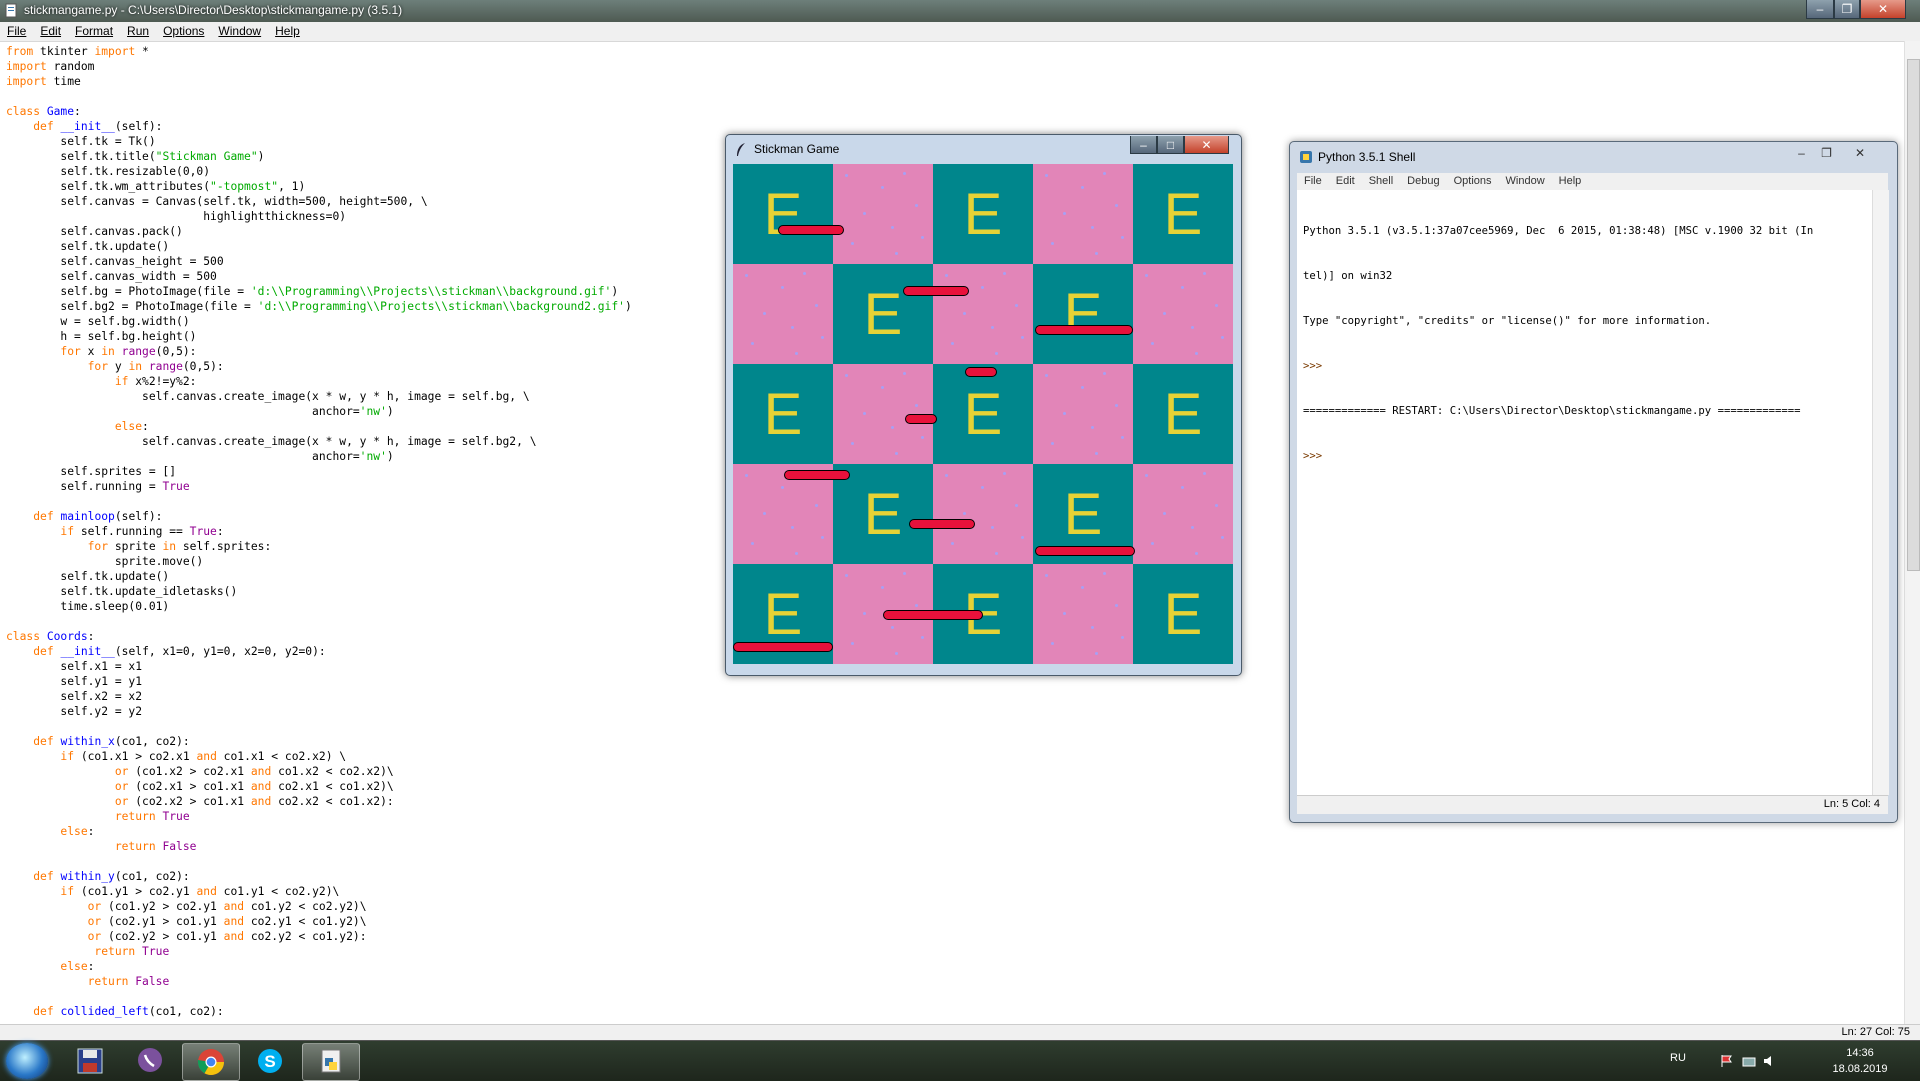 Image resolution: width=1920 pixels, height=1081 pixels. Describe the element at coordinates (138, 31) in the screenshot. I see `menu-run: Run` at that location.